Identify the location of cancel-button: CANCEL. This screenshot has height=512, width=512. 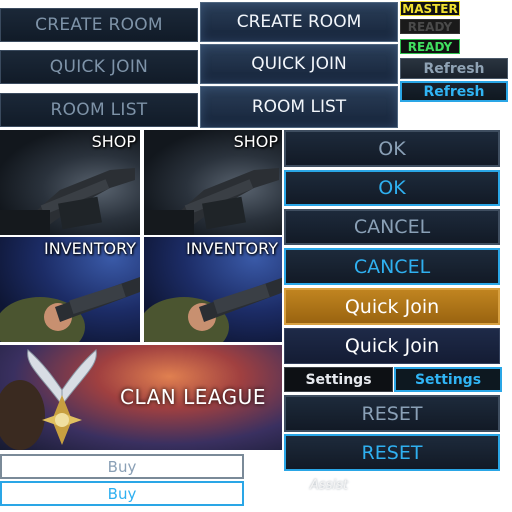
(392, 227).